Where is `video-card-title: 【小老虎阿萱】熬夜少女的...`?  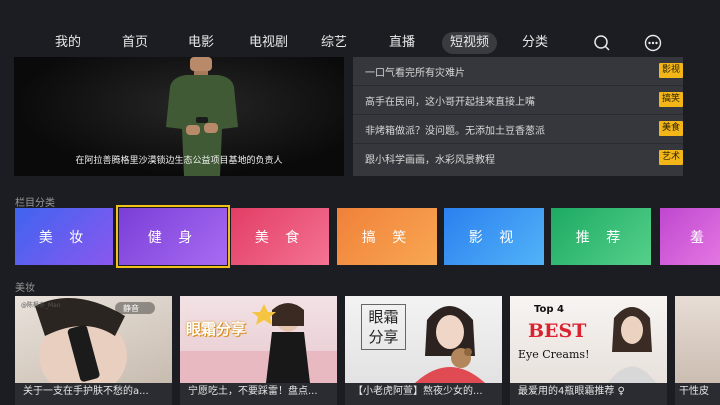 video-card-title: 【小老虎阿萱】熬夜少女的... is located at coordinates (423, 392).